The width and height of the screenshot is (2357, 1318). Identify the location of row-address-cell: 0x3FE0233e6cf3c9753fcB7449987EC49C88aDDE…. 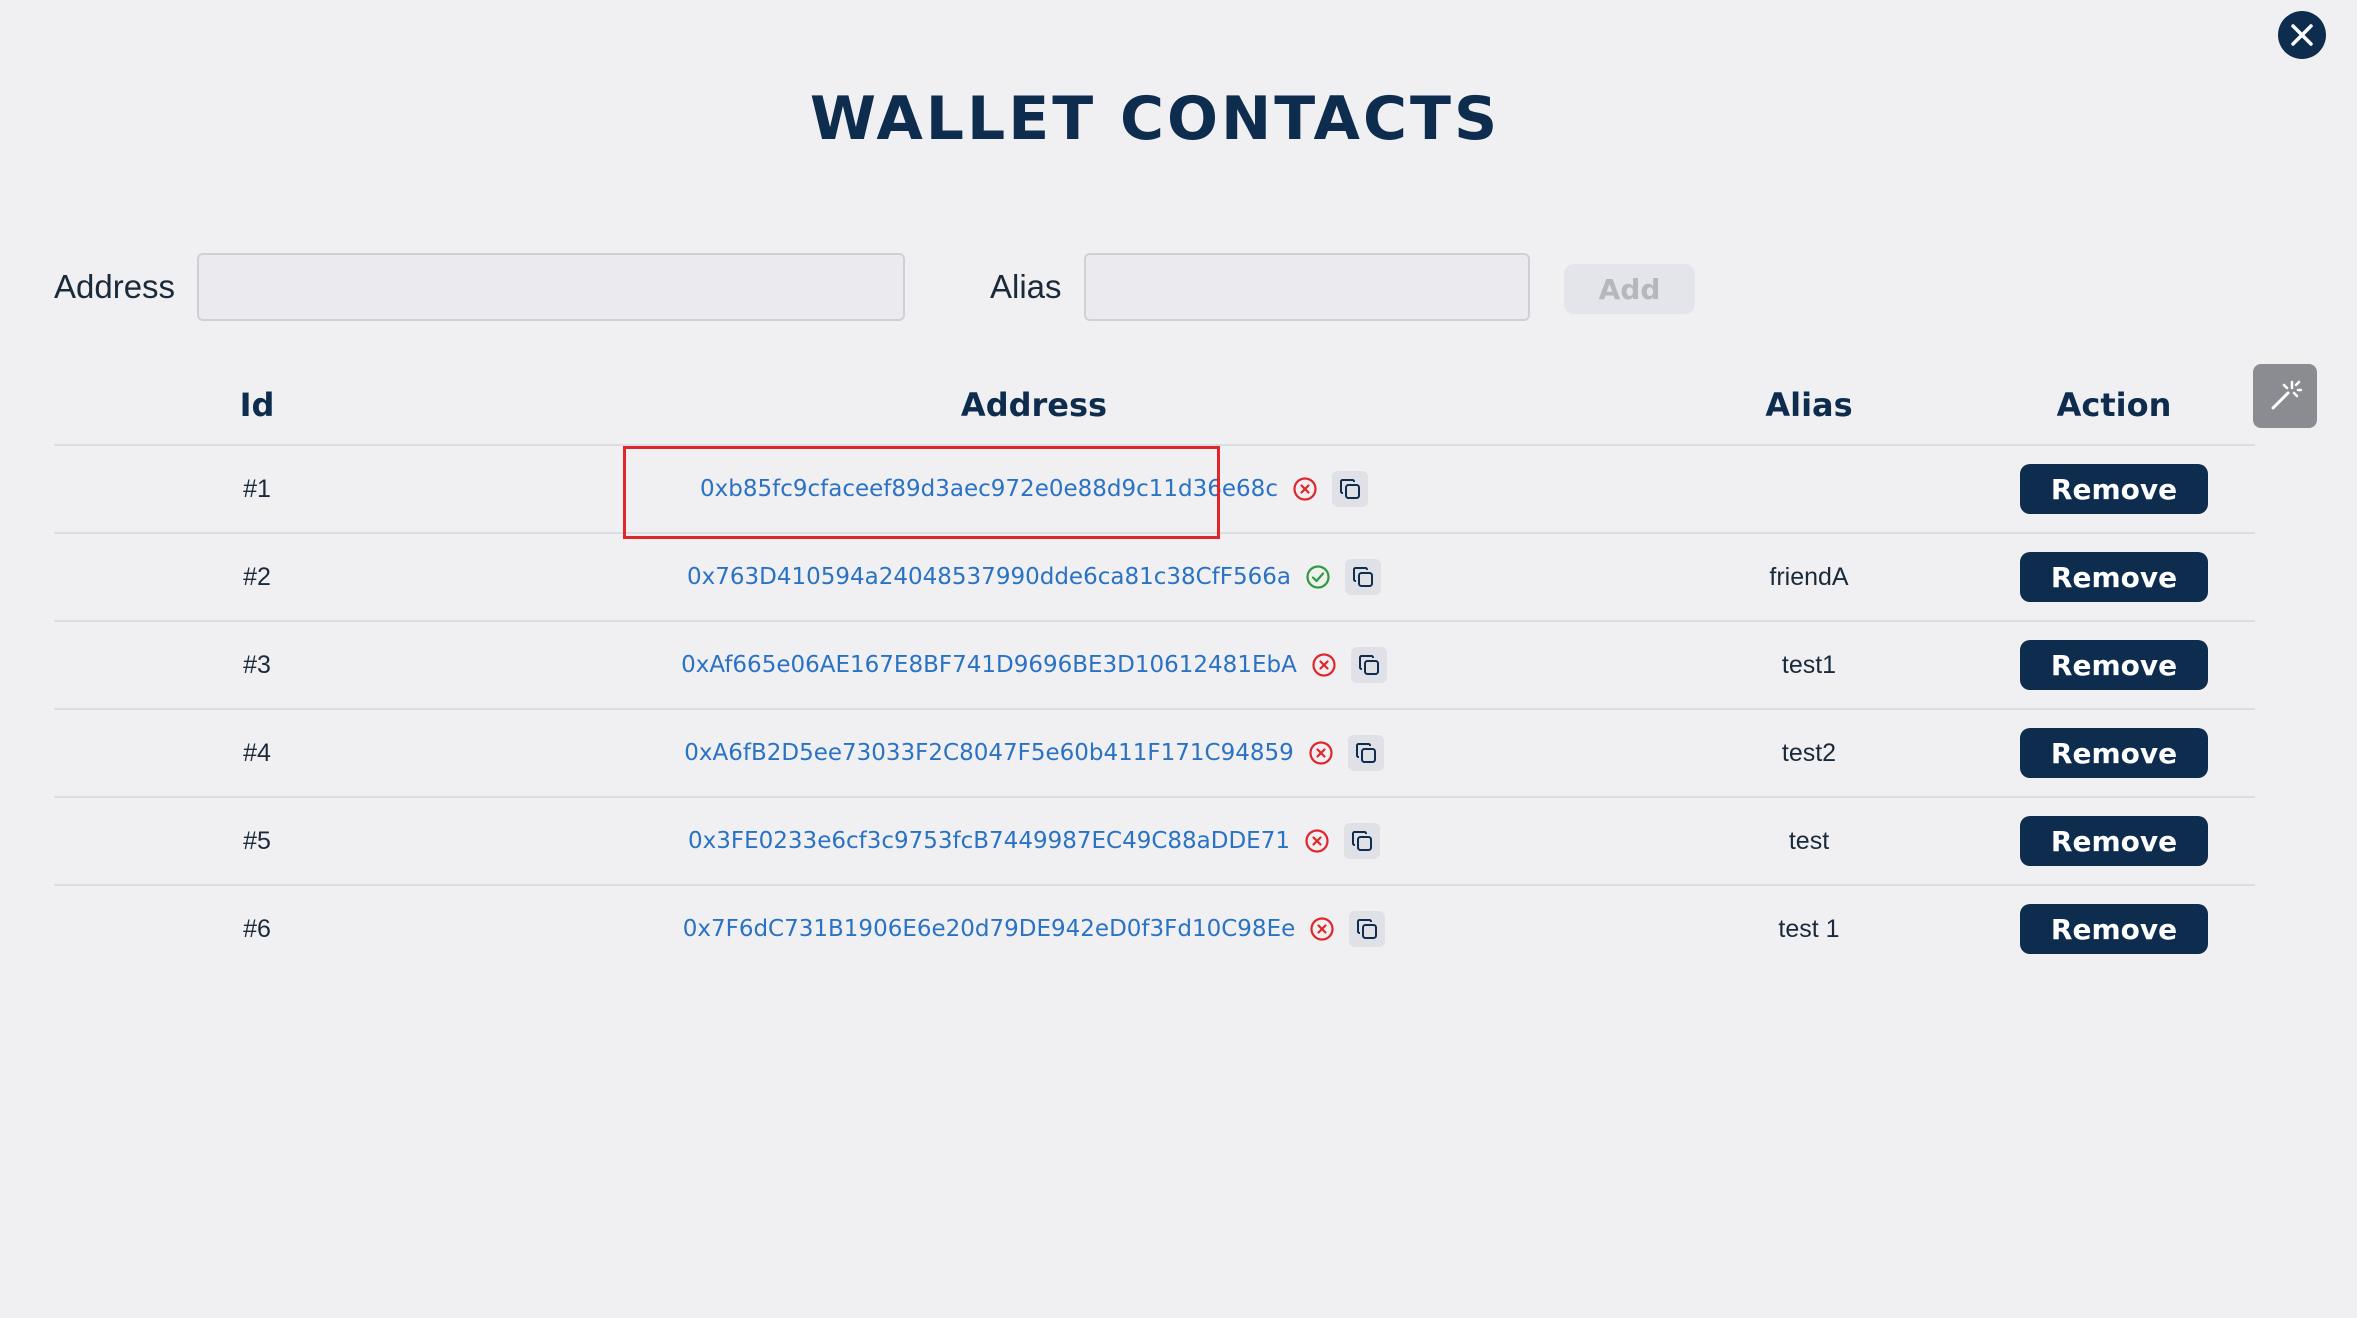
(1034, 841).